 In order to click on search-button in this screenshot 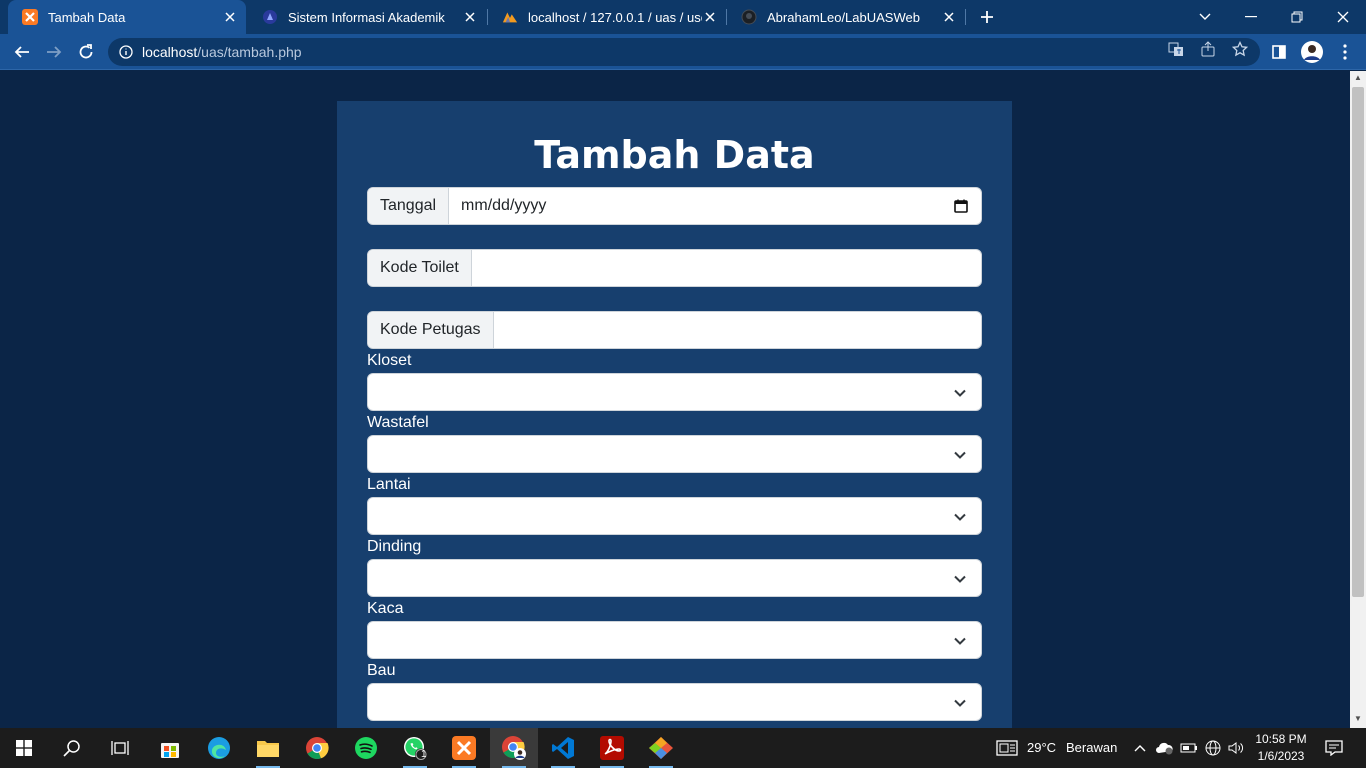, I will do `click(72, 748)`.